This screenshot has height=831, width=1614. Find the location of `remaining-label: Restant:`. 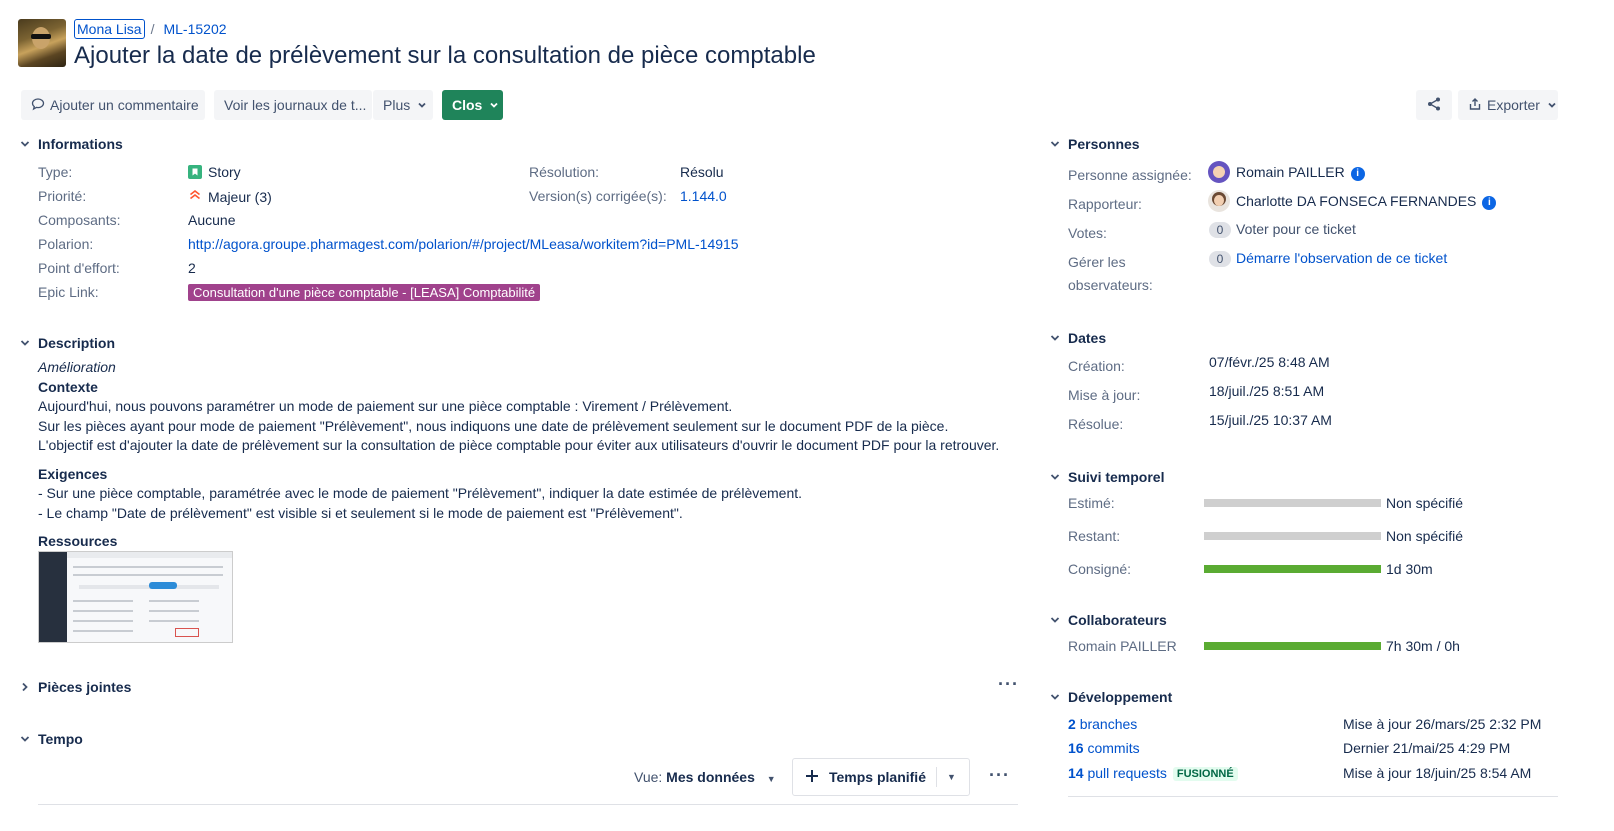

remaining-label: Restant: is located at coordinates (1094, 536).